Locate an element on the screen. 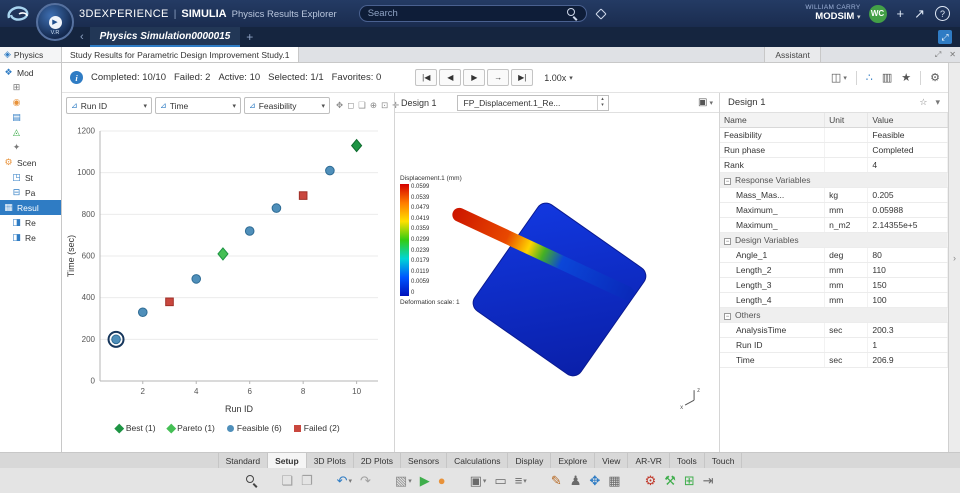 This screenshot has height=493, width=960. ribbon-tab-sensors: Sensors is located at coordinates (424, 460).